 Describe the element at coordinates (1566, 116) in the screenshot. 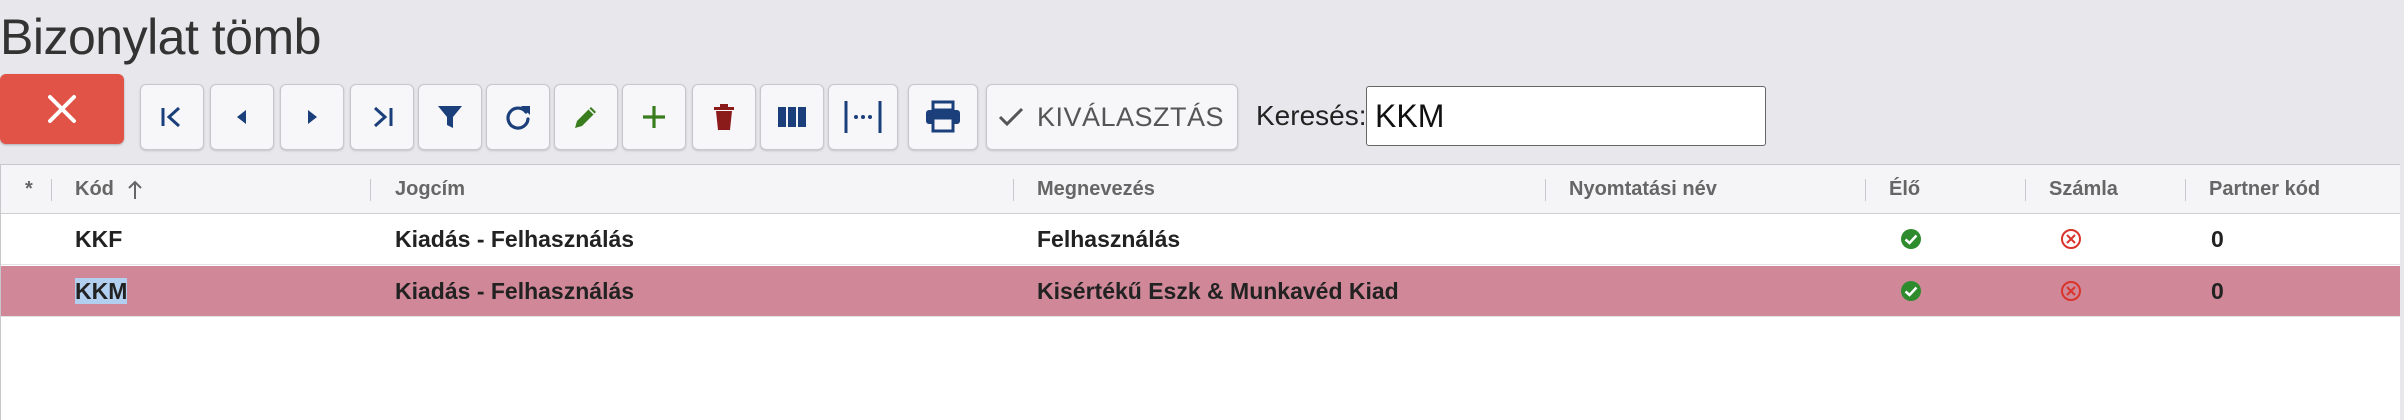

I see `search-input` at that location.